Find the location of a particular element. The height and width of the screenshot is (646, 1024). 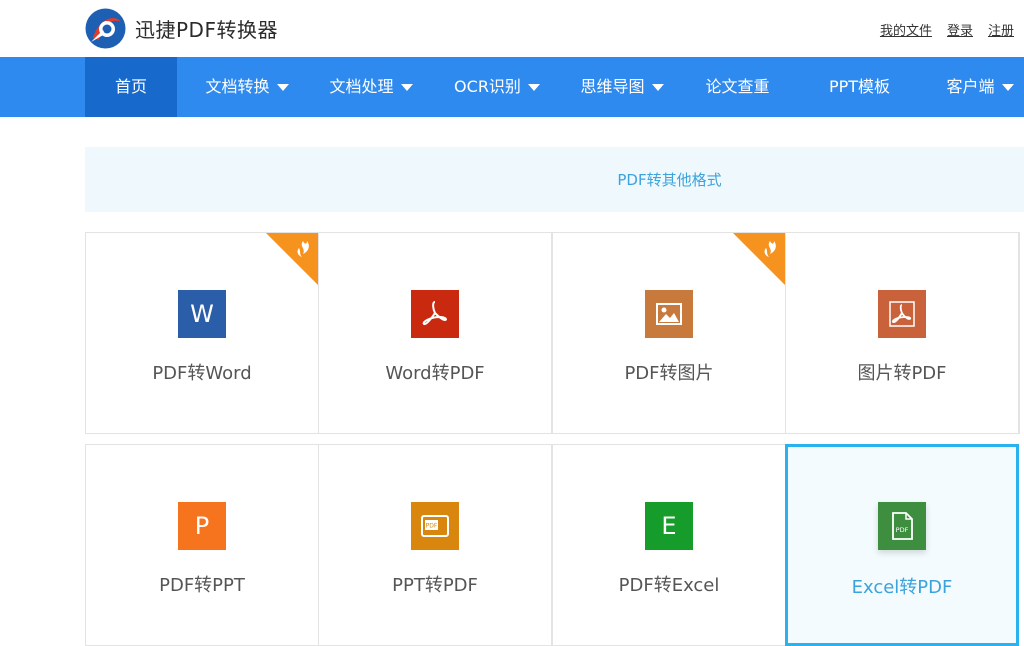

image-icon is located at coordinates (669, 314).